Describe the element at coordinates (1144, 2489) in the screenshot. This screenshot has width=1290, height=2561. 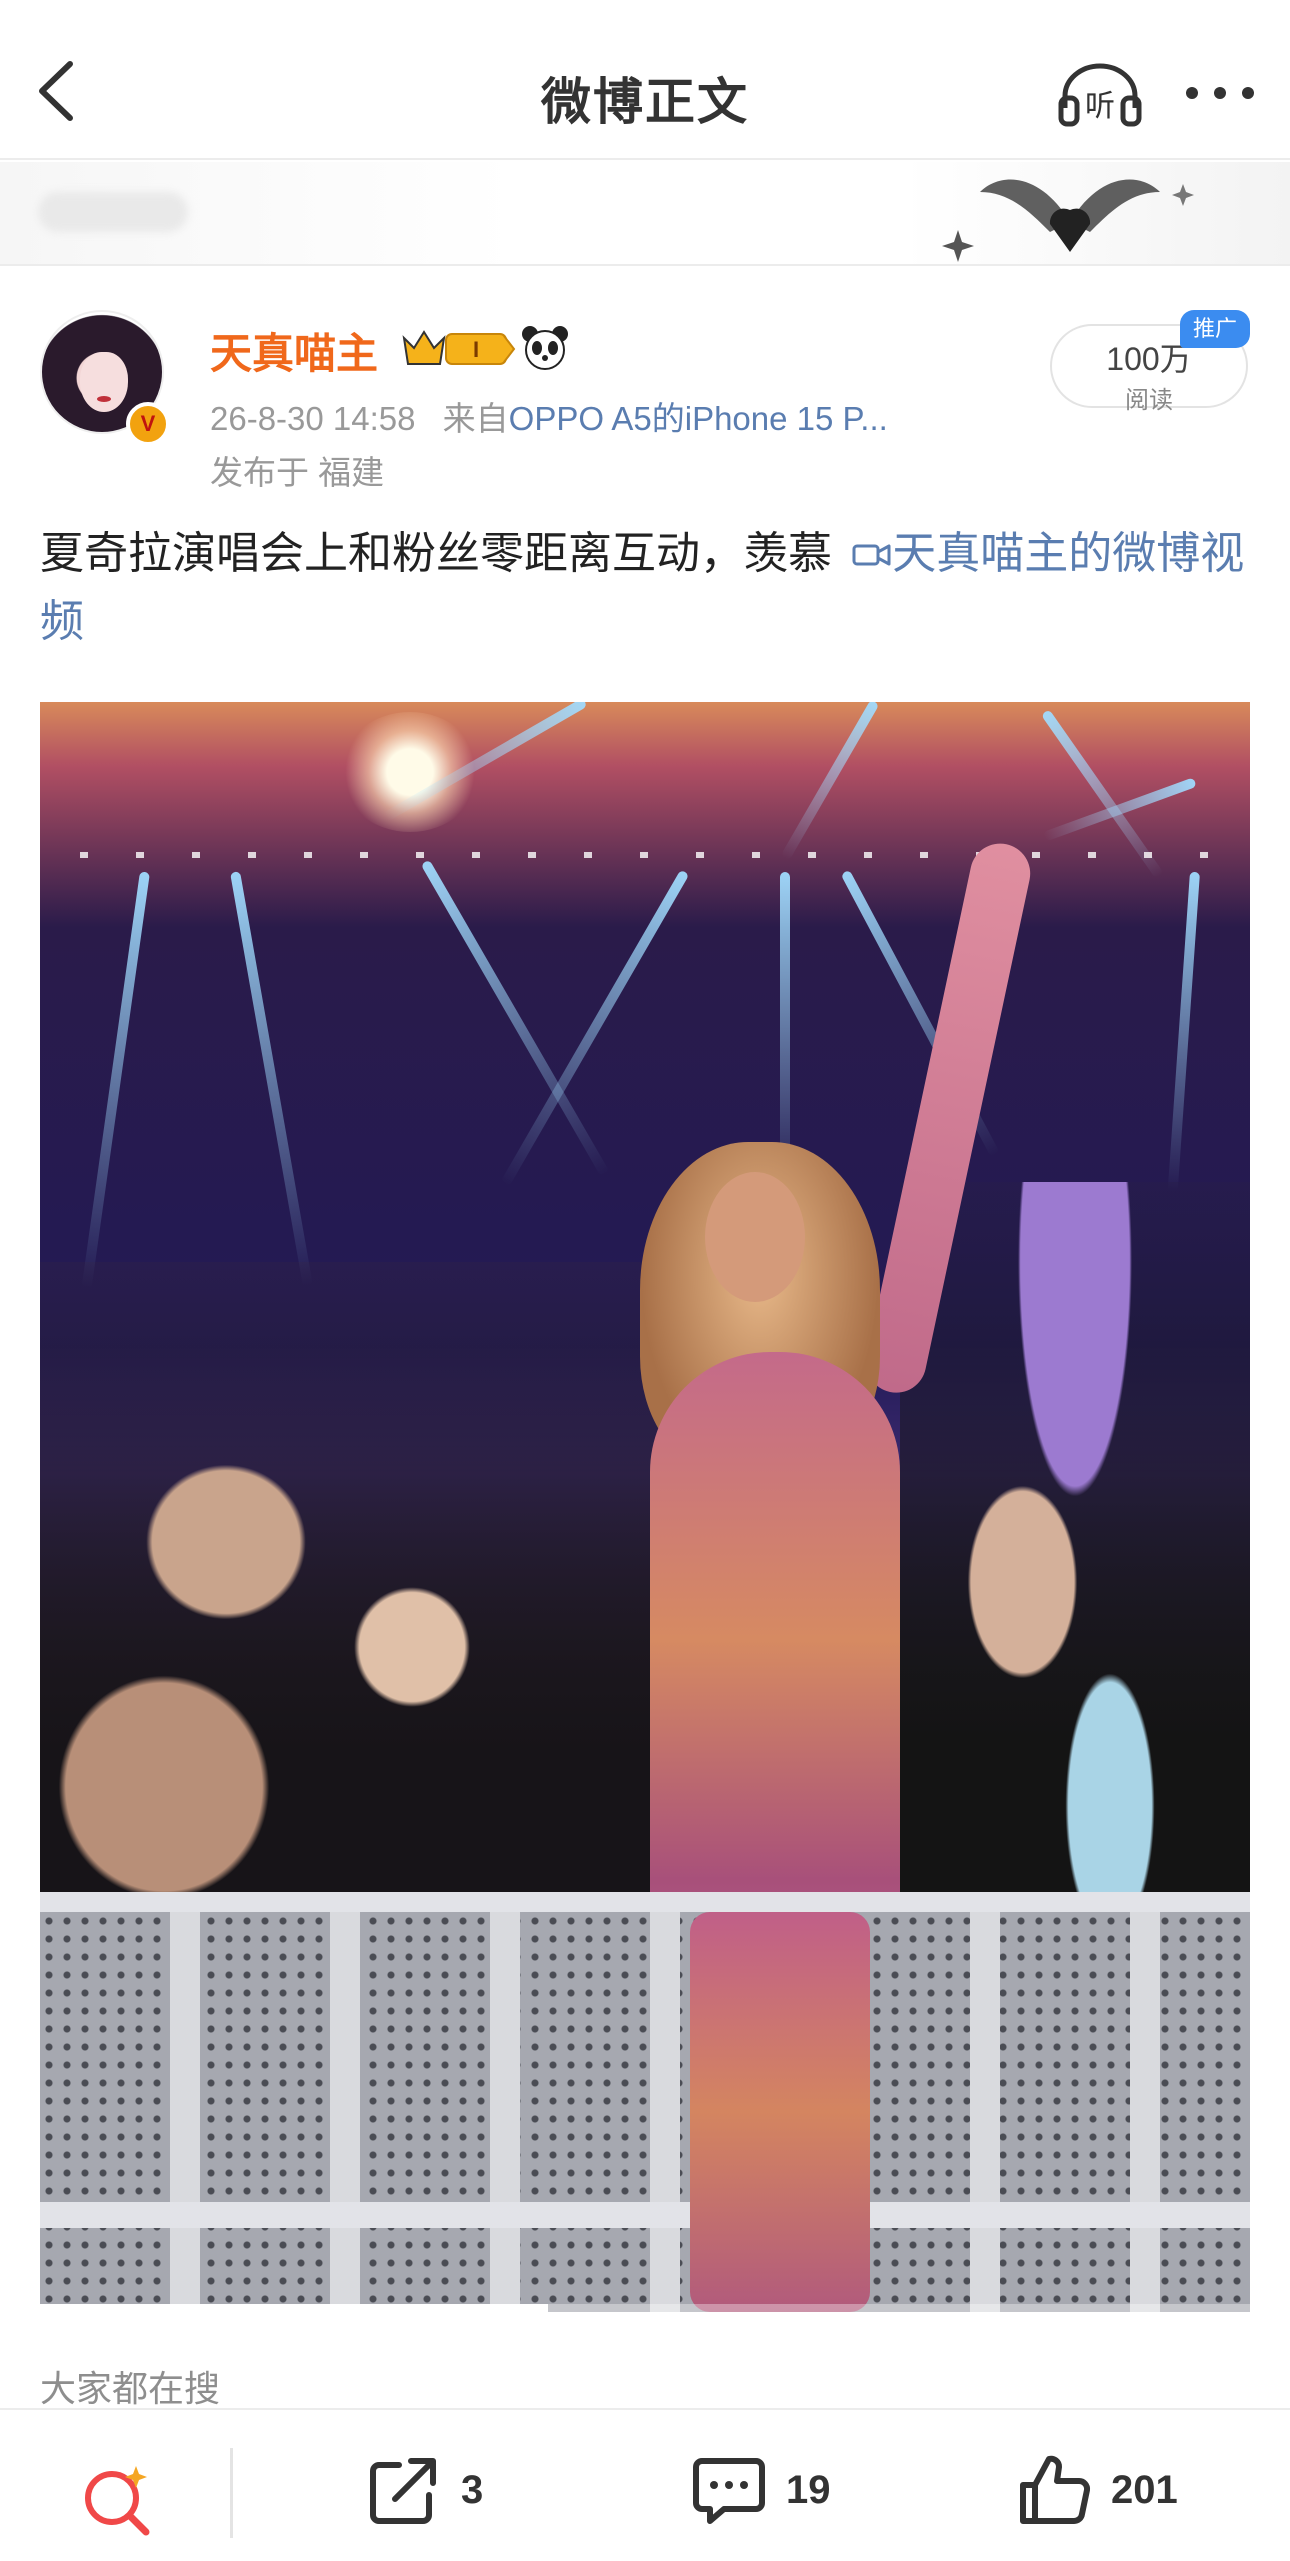
I see `like-count: 201` at that location.